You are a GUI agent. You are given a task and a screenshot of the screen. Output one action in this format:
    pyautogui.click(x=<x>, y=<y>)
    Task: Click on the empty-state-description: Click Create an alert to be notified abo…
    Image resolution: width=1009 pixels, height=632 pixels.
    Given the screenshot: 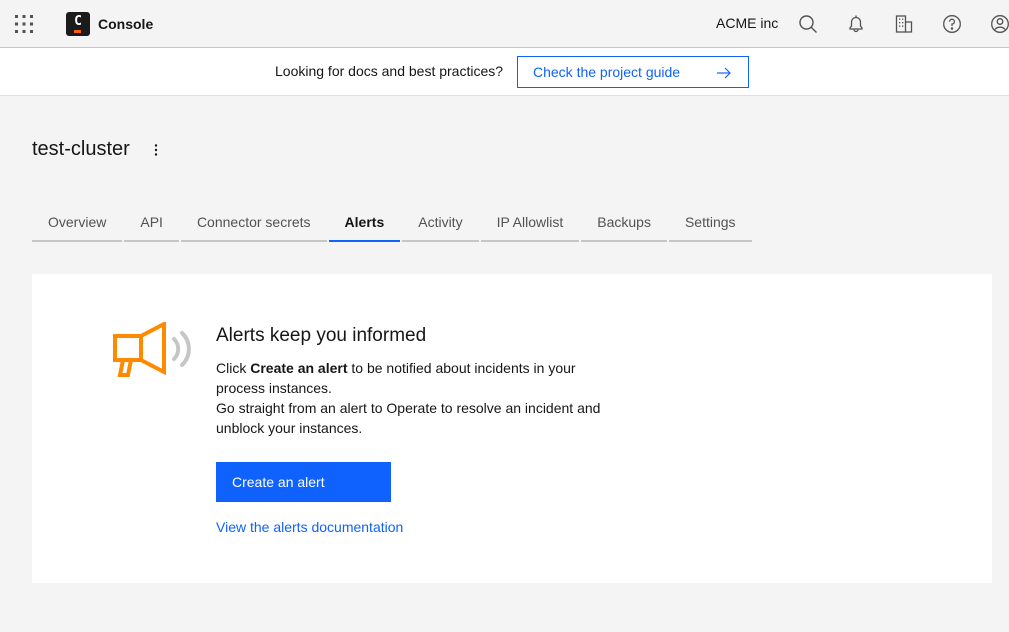 What is the action you would take?
    pyautogui.click(x=408, y=398)
    